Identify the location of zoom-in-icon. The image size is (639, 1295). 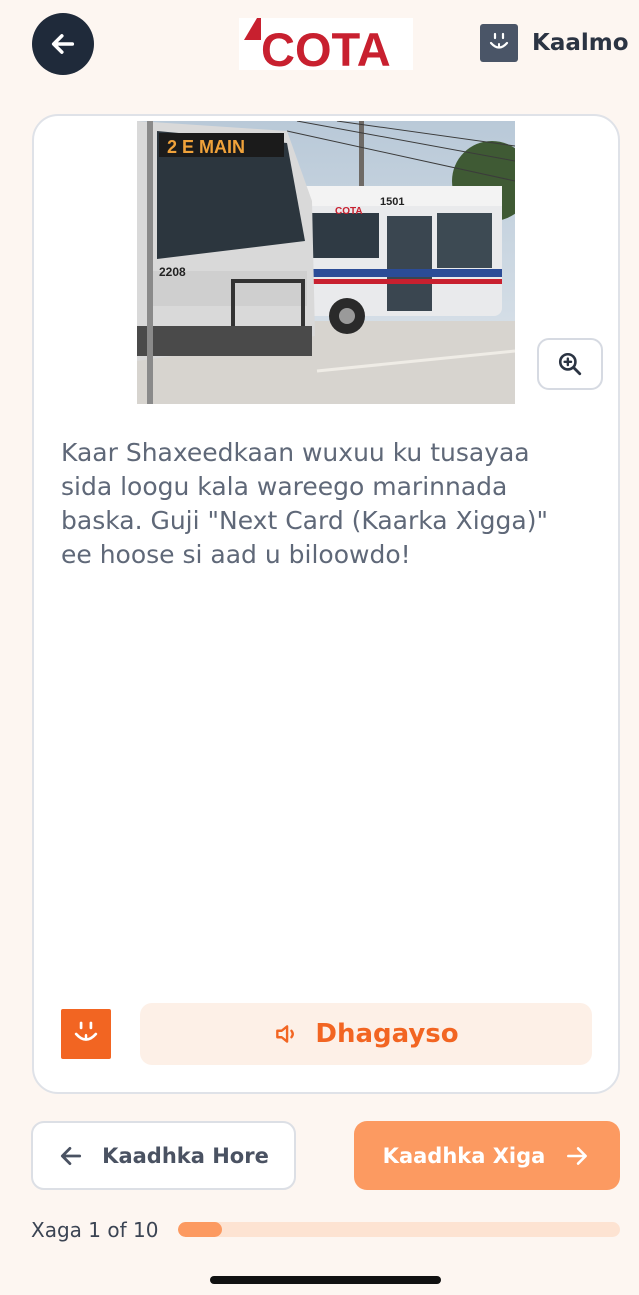
(570, 364).